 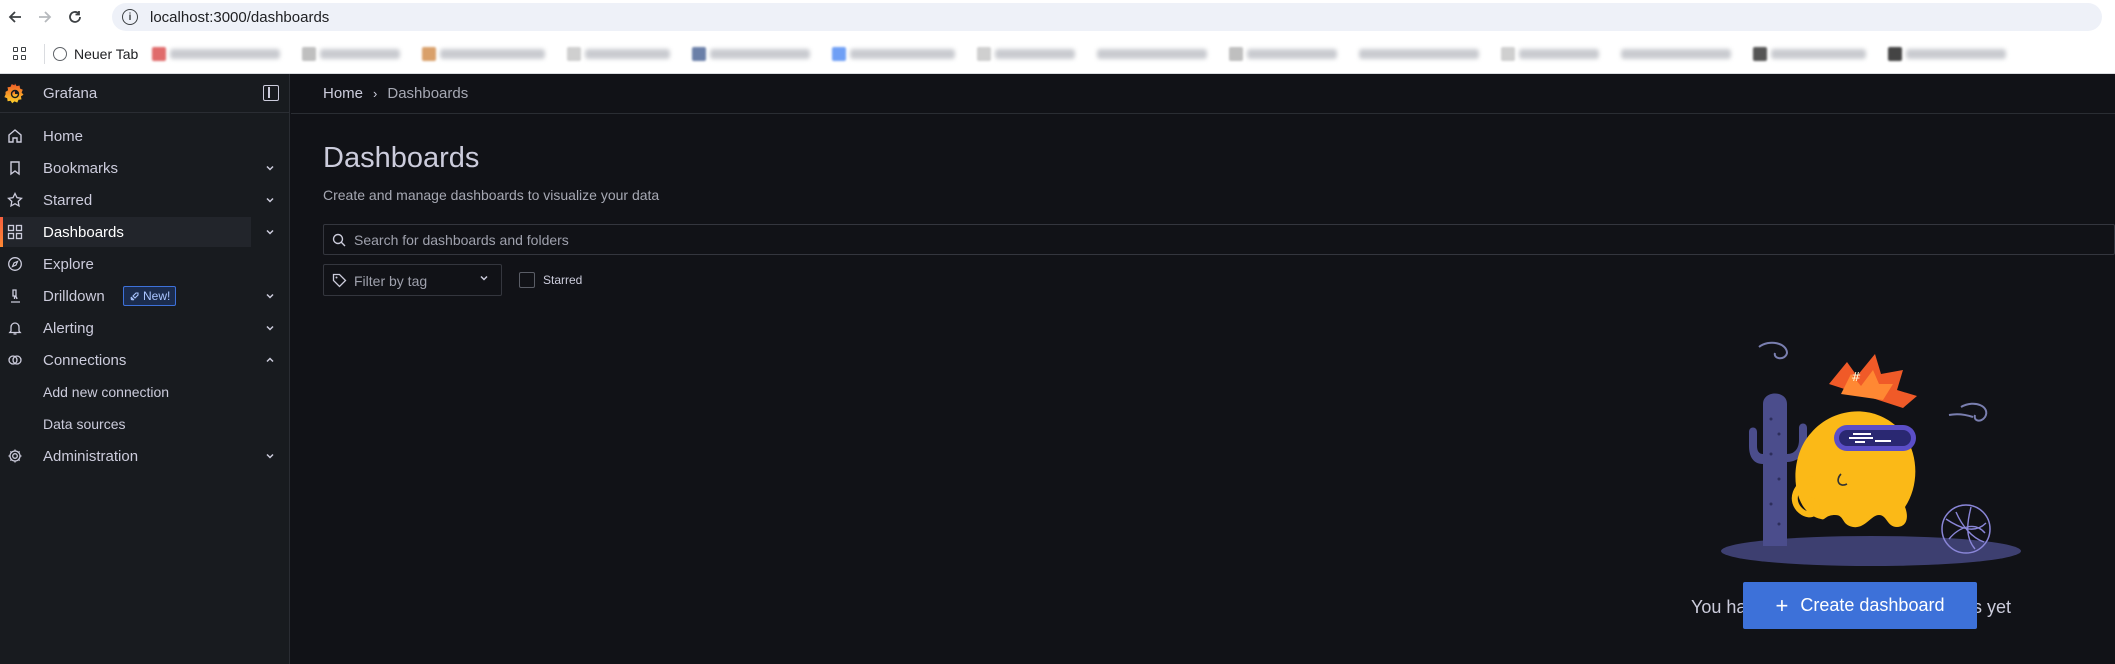 What do you see at coordinates (1219, 239) in the screenshot?
I see `search-input: Search for dashboards and folders` at bounding box center [1219, 239].